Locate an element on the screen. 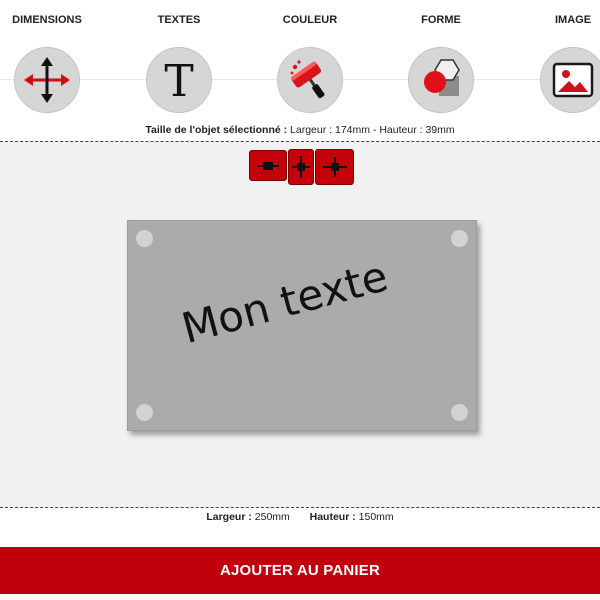 The image size is (600, 600). tool-label-couleur: COULEUR is located at coordinates (310, 20).